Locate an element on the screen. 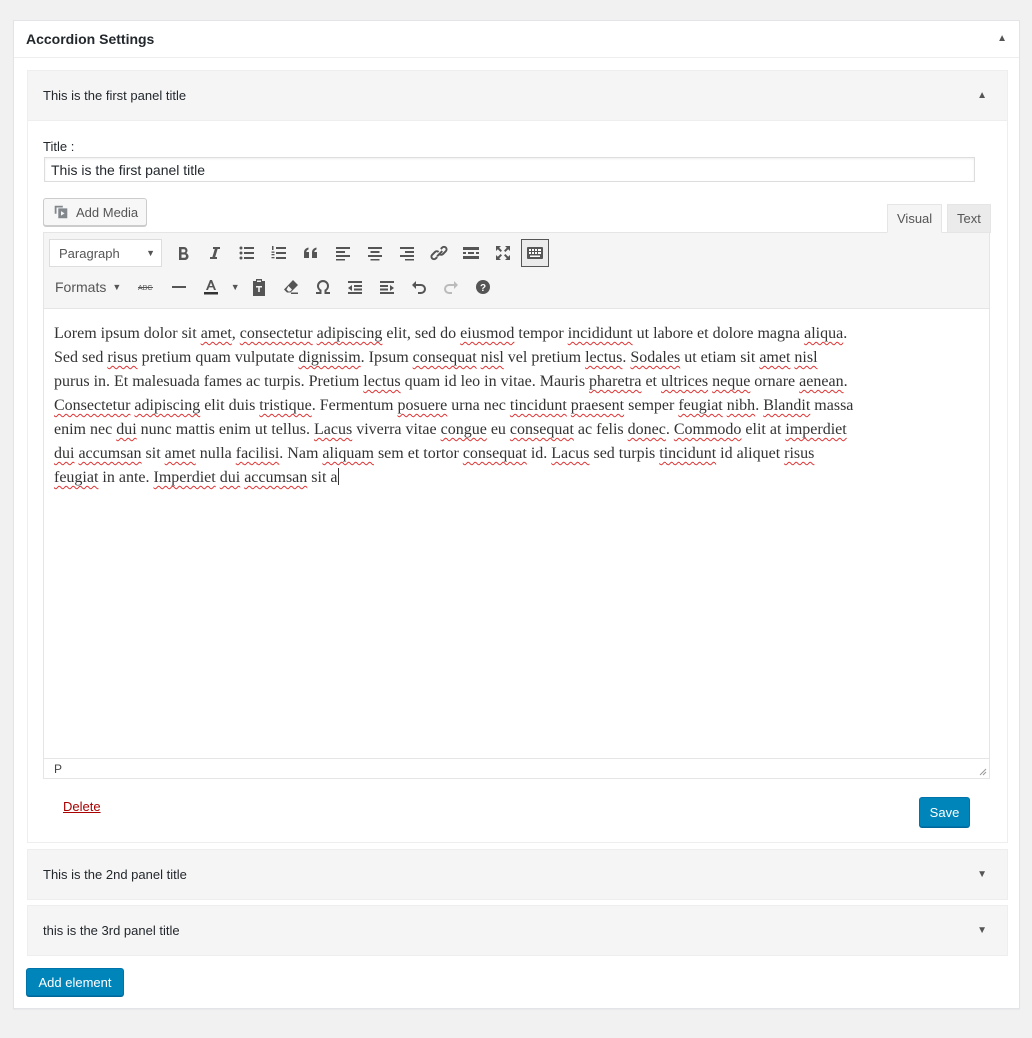  text-color-icon is located at coordinates (211, 287).